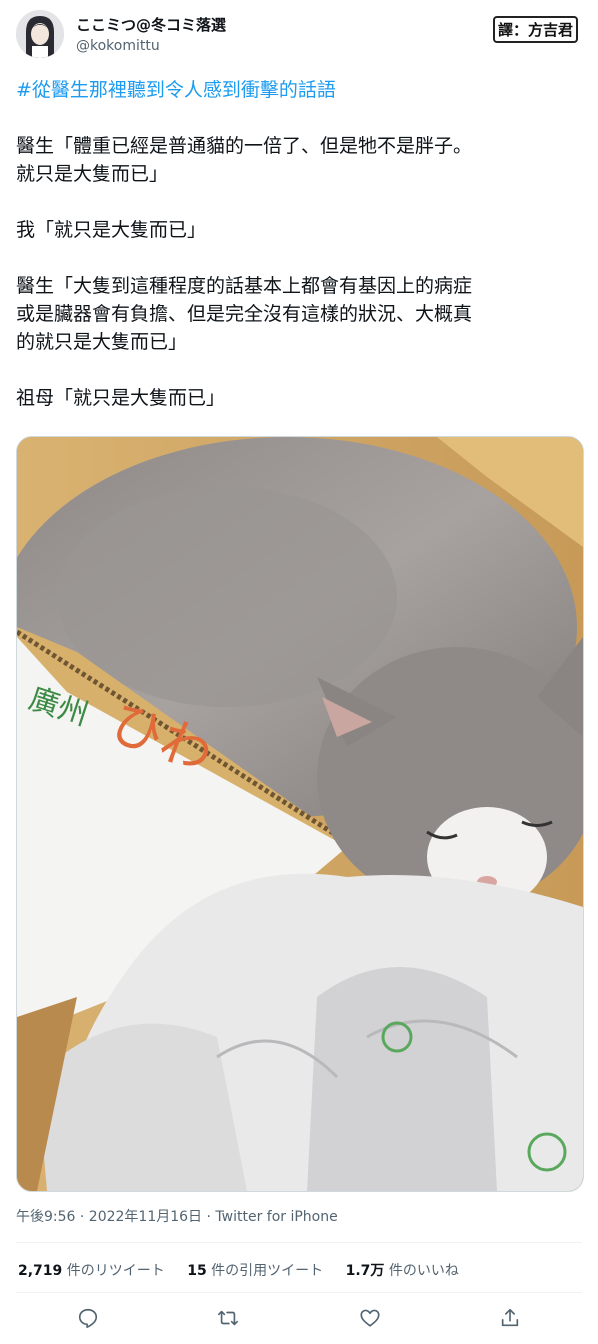 The width and height of the screenshot is (598, 1344). I want to click on reply-button, so click(88, 1318).